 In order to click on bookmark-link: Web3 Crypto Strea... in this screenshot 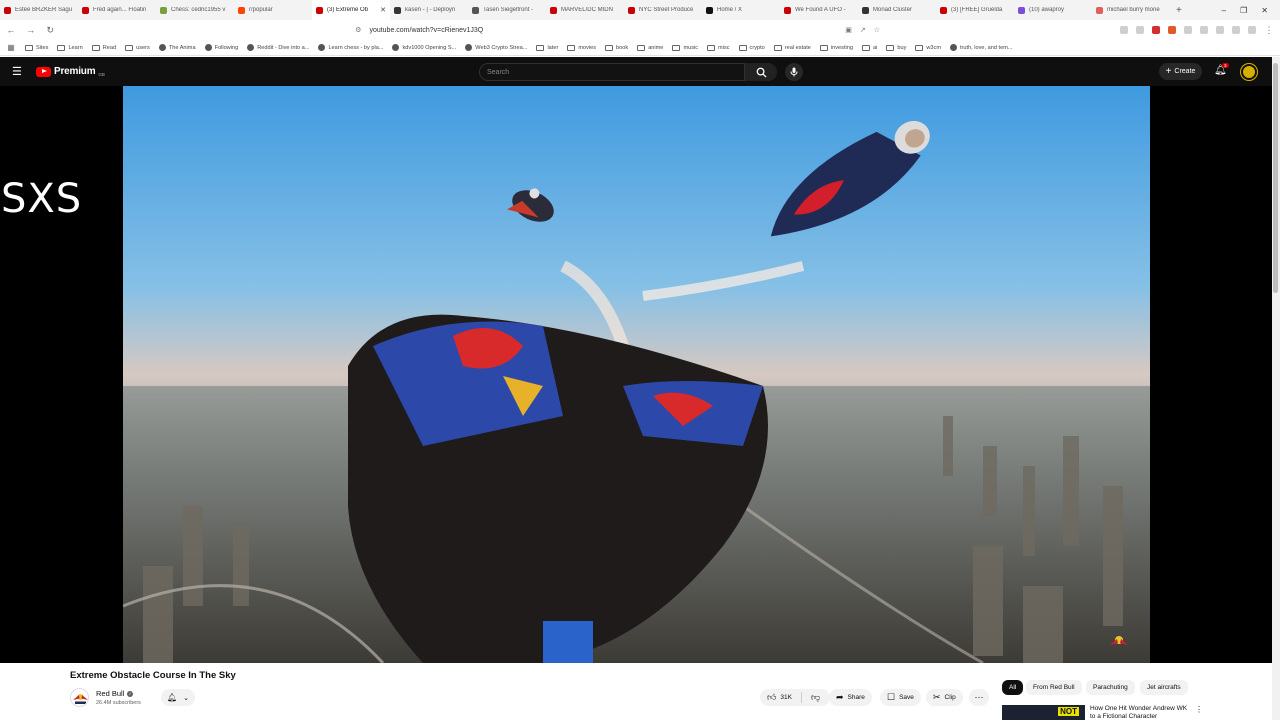, I will do `click(496, 47)`.